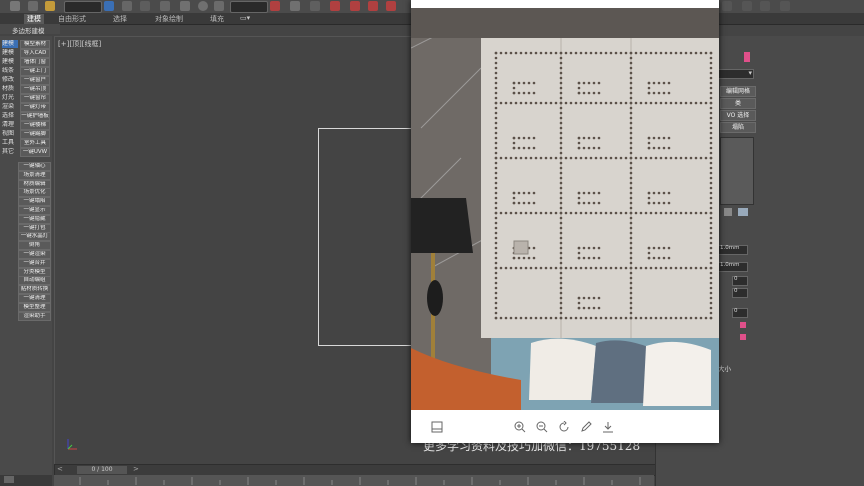 The image size is (864, 486). What do you see at coordinates (169, 19) in the screenshot?
I see `tab-object-paint: 对象绘制` at bounding box center [169, 19].